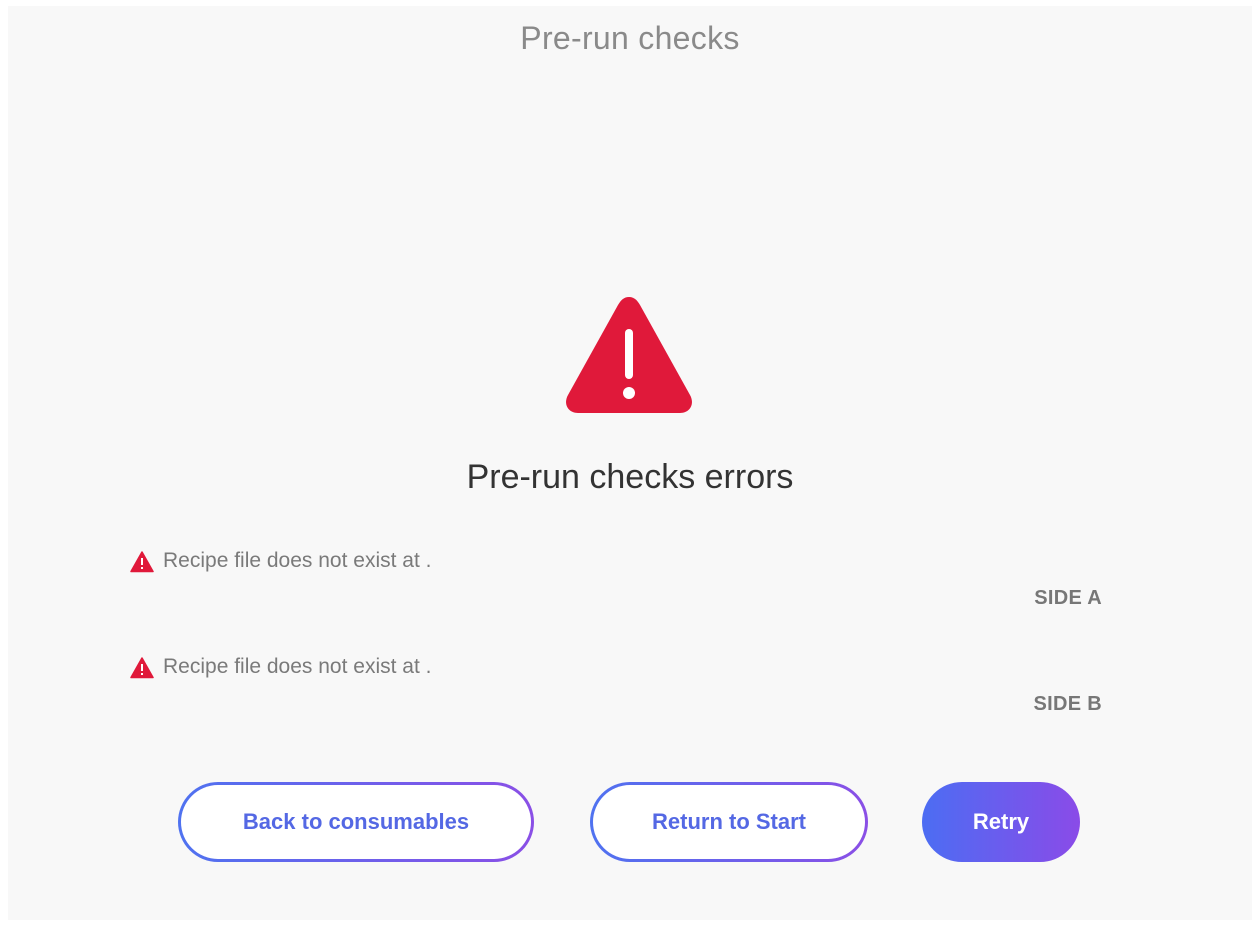  Describe the element at coordinates (620, 685) in the screenshot. I see `error-item-side-b: Recipe file does not exist at . SIDE B` at that location.